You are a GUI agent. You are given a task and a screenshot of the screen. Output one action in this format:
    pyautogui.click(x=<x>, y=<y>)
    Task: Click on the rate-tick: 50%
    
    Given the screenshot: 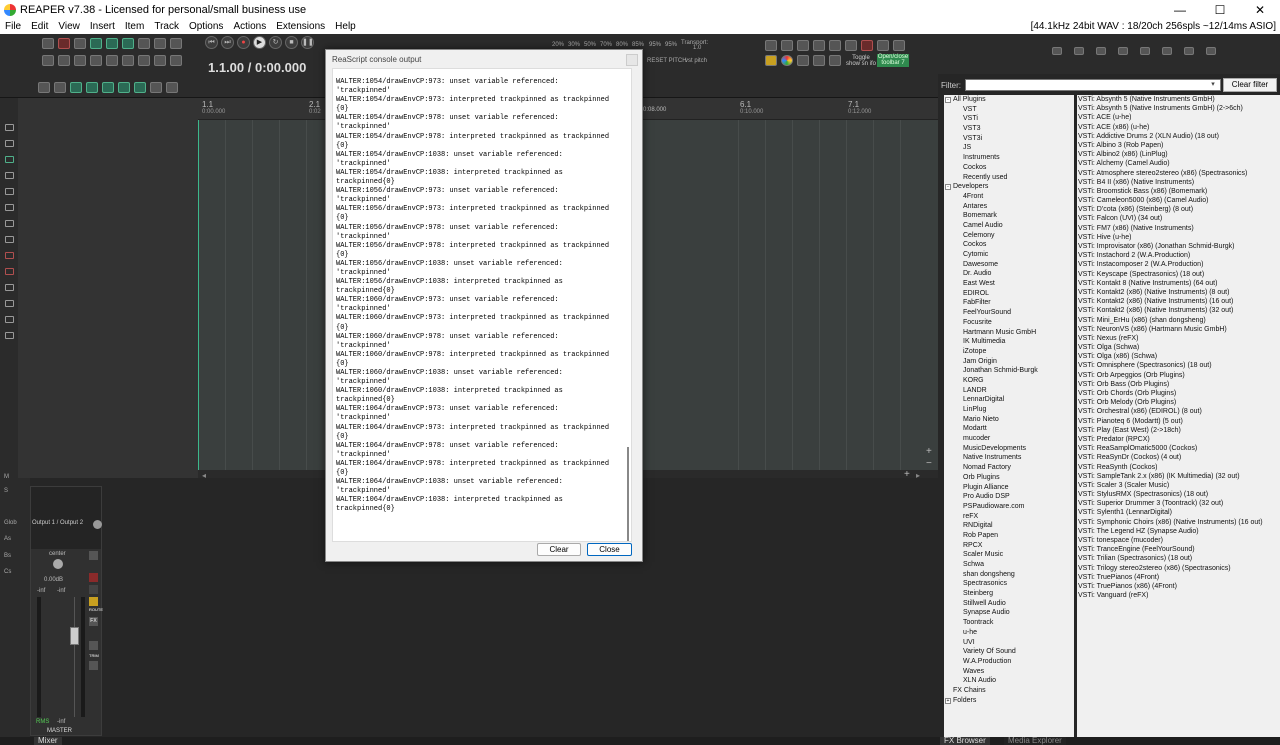 What is the action you would take?
    pyautogui.click(x=590, y=45)
    